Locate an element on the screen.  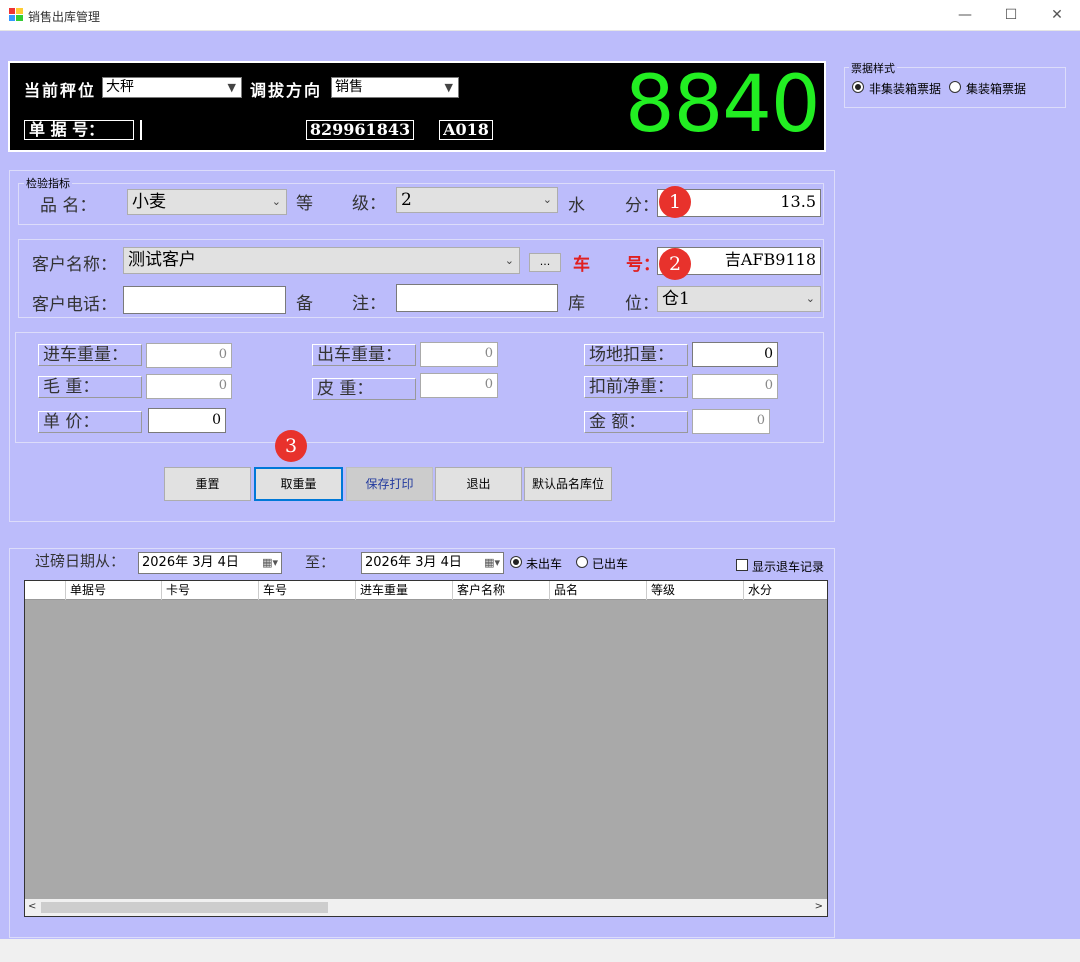
tare-weight-label: 皮 重： is located at coordinates (364, 389).